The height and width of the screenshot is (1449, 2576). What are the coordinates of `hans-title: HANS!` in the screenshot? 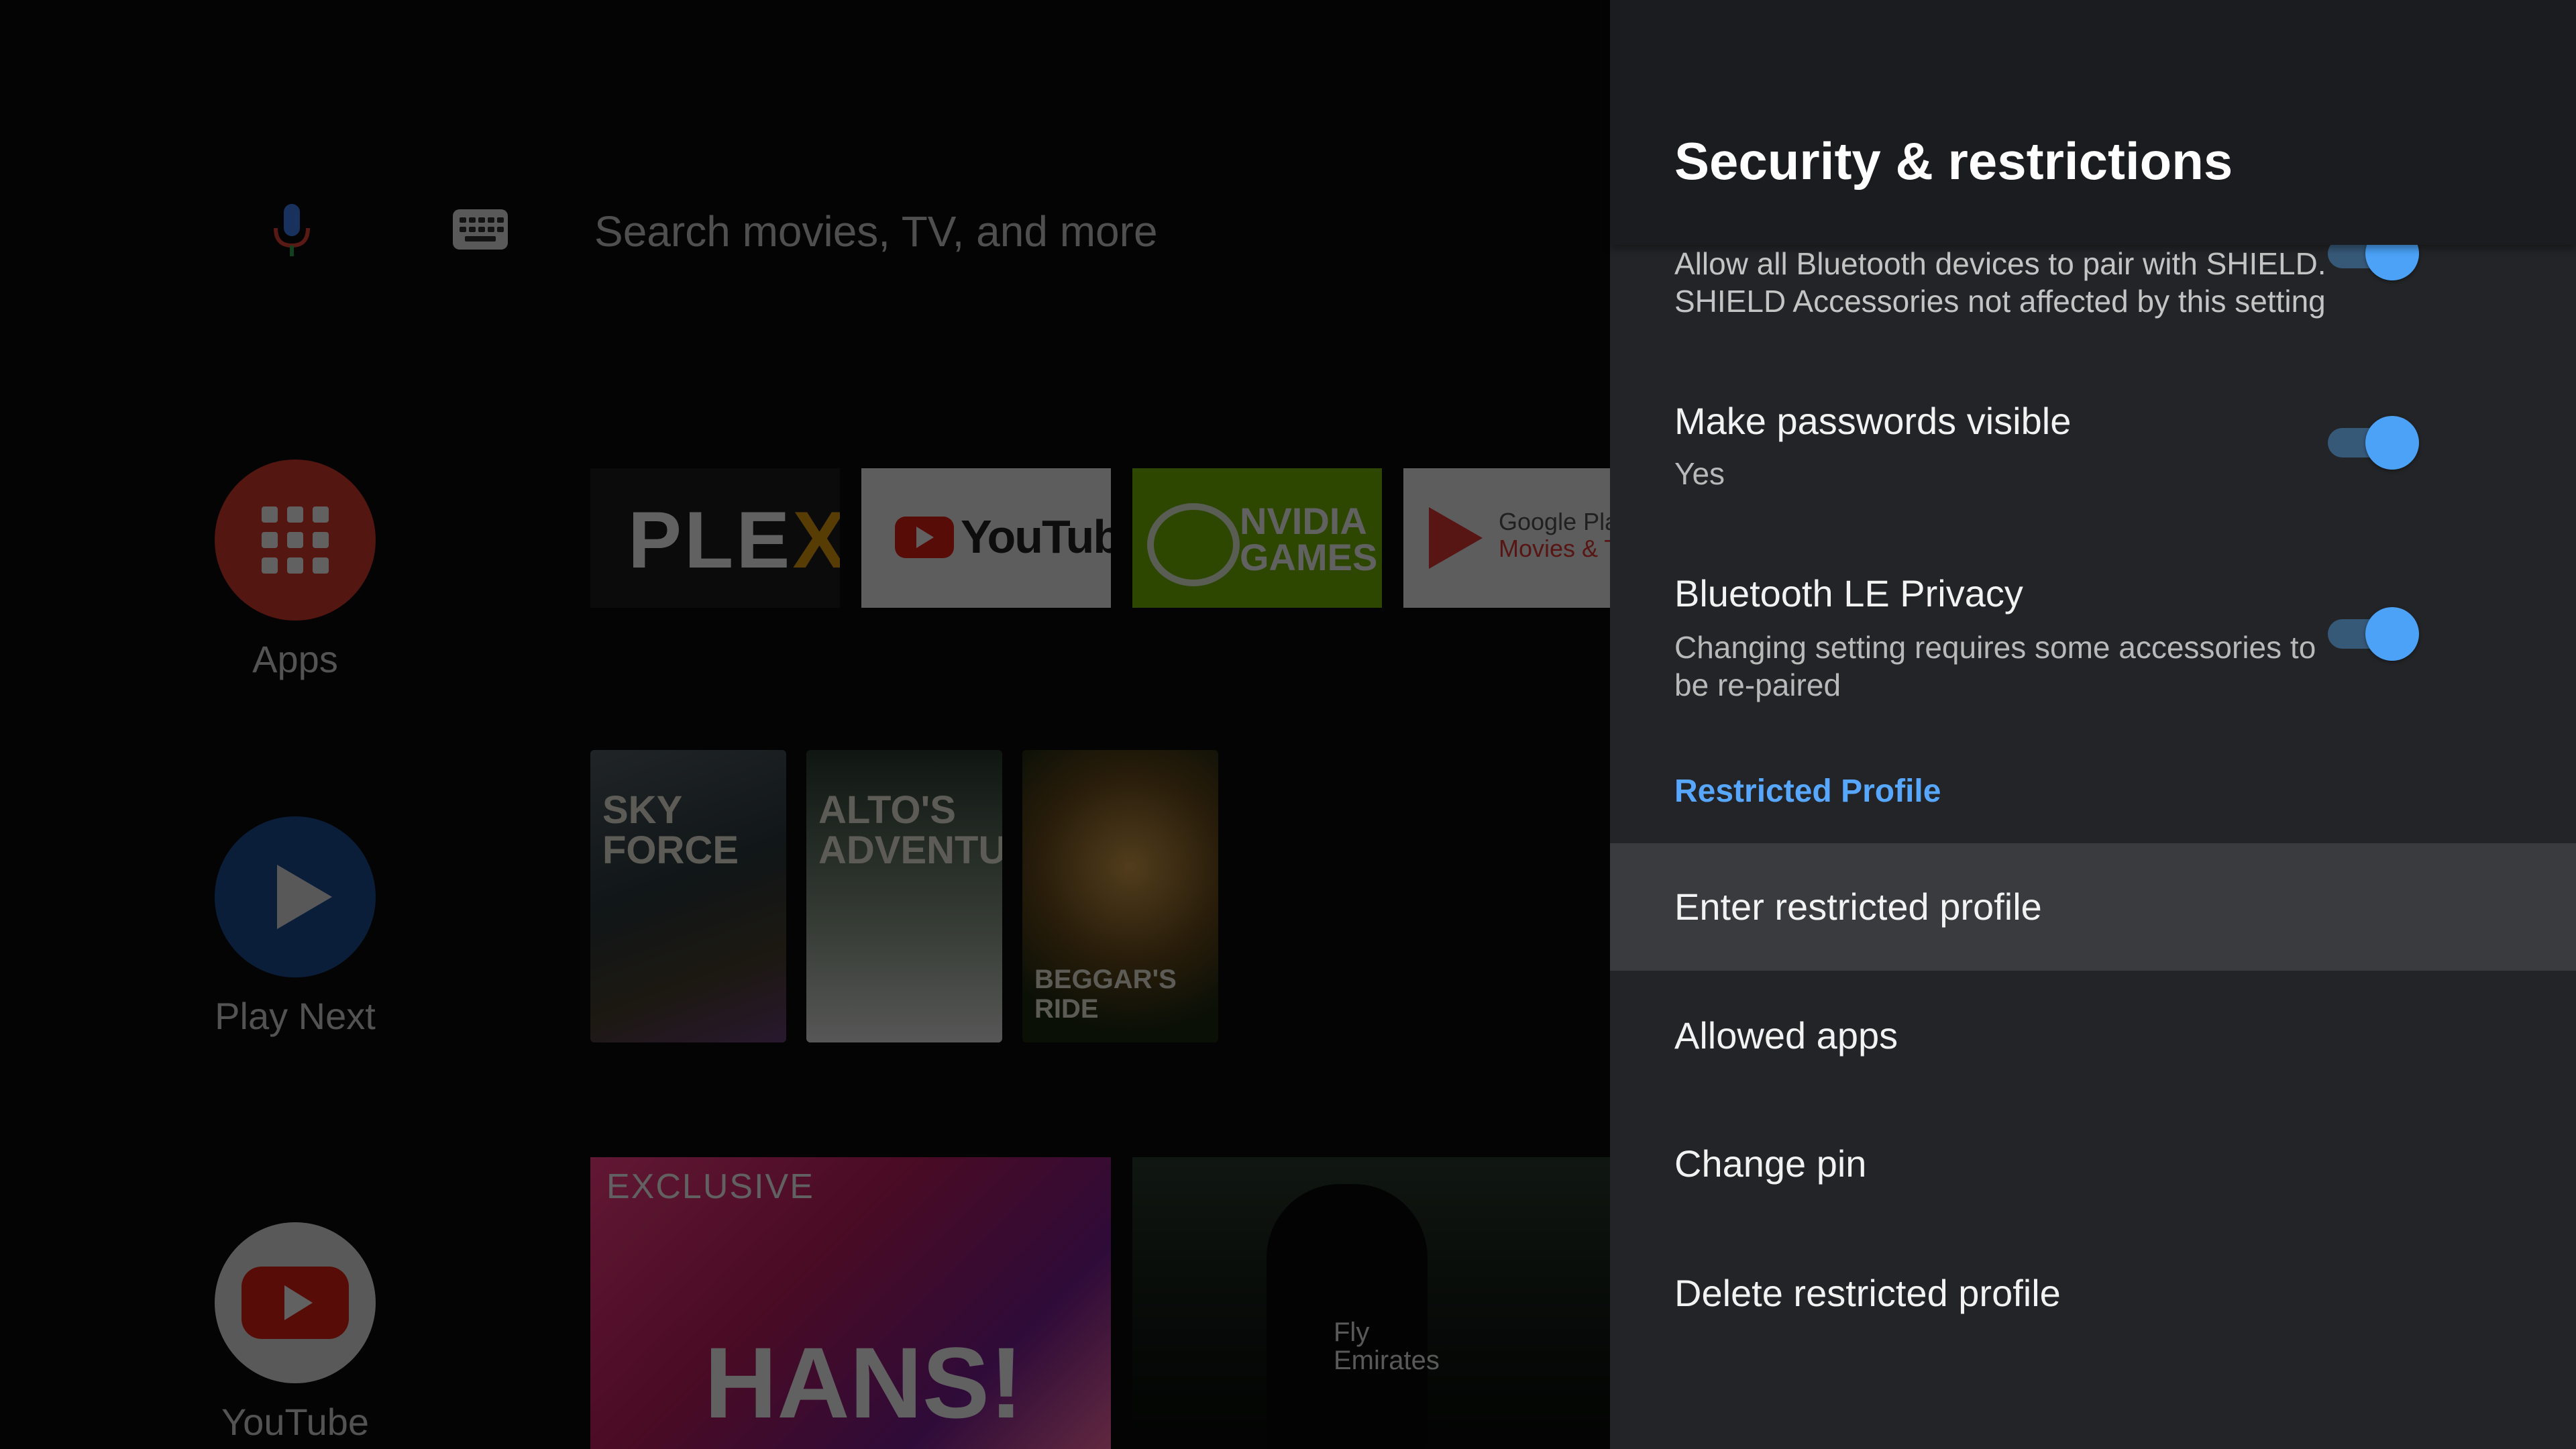 It's located at (863, 1382).